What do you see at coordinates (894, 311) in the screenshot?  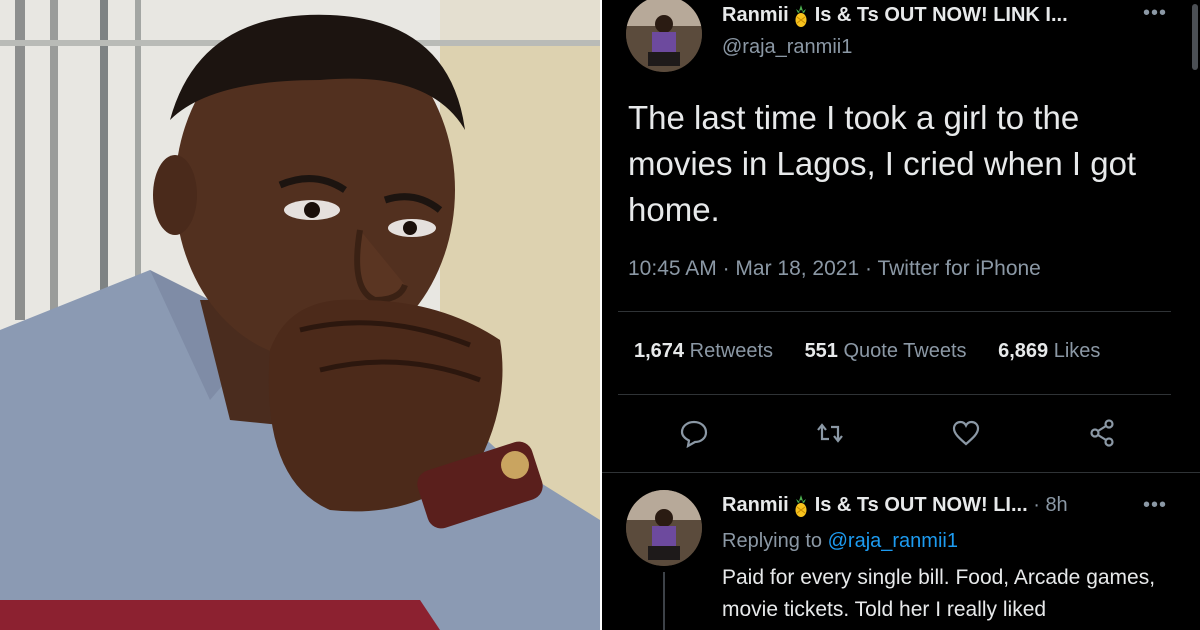 I see `divider-top` at bounding box center [894, 311].